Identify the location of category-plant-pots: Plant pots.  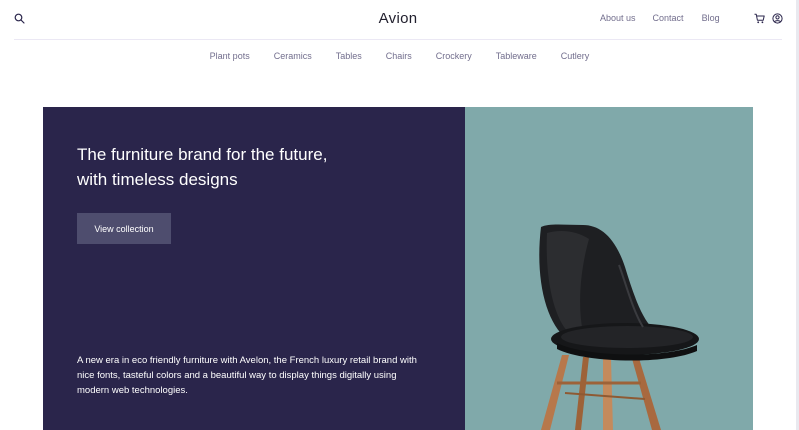
(230, 56).